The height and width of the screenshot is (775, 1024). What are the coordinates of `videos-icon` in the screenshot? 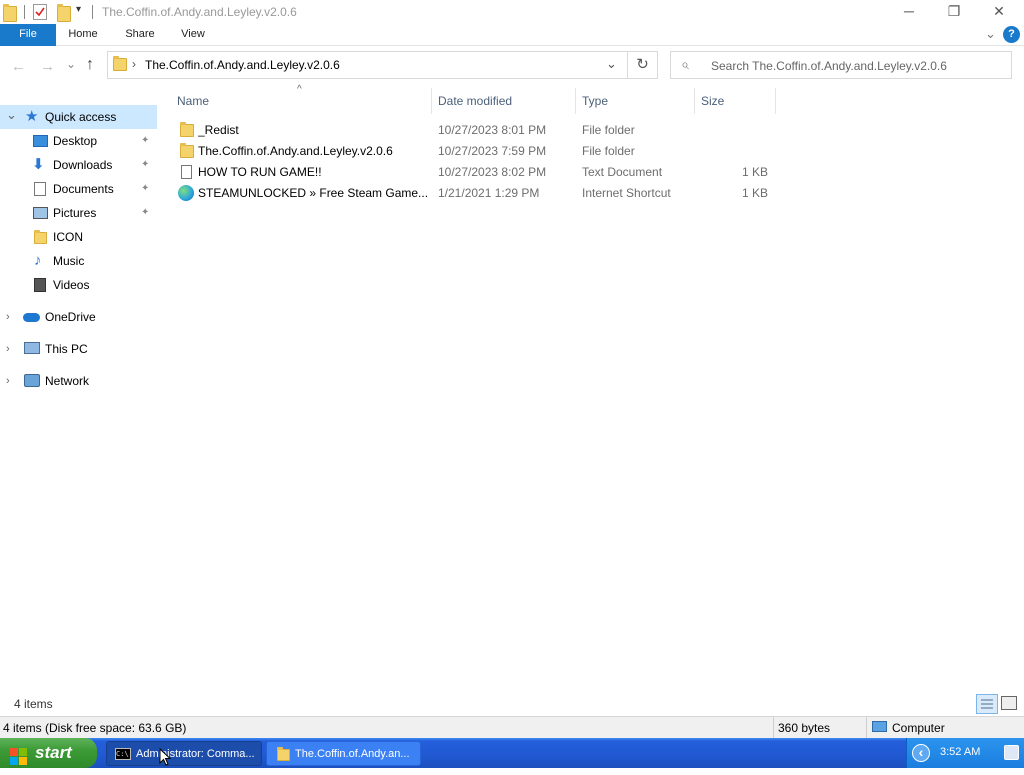 It's located at (40, 285).